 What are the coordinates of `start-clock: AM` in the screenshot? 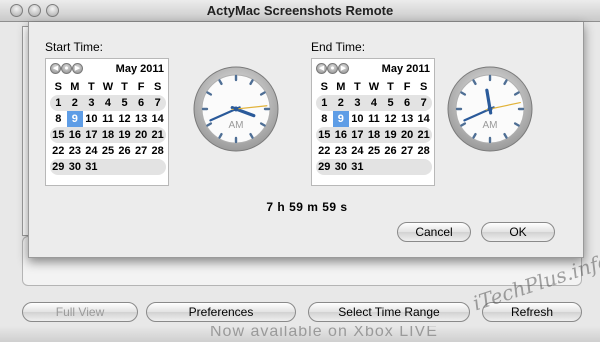 It's located at (236, 109).